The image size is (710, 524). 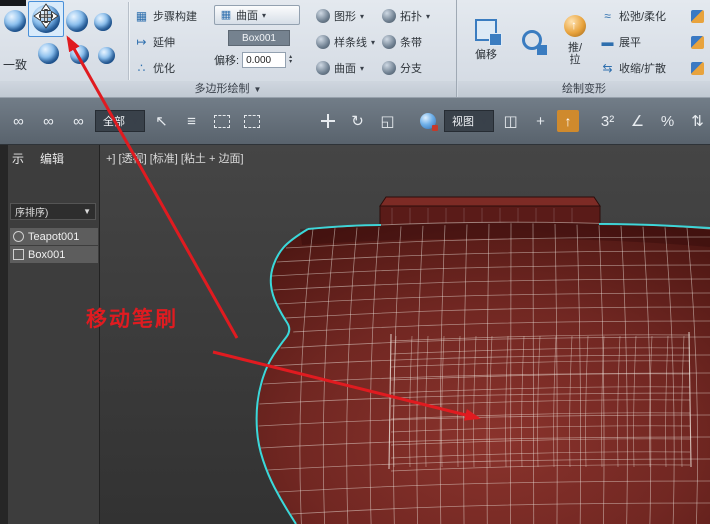 What do you see at coordinates (469, 121) in the screenshot?
I see `reference-coordinate-combo: 视图 ▾` at bounding box center [469, 121].